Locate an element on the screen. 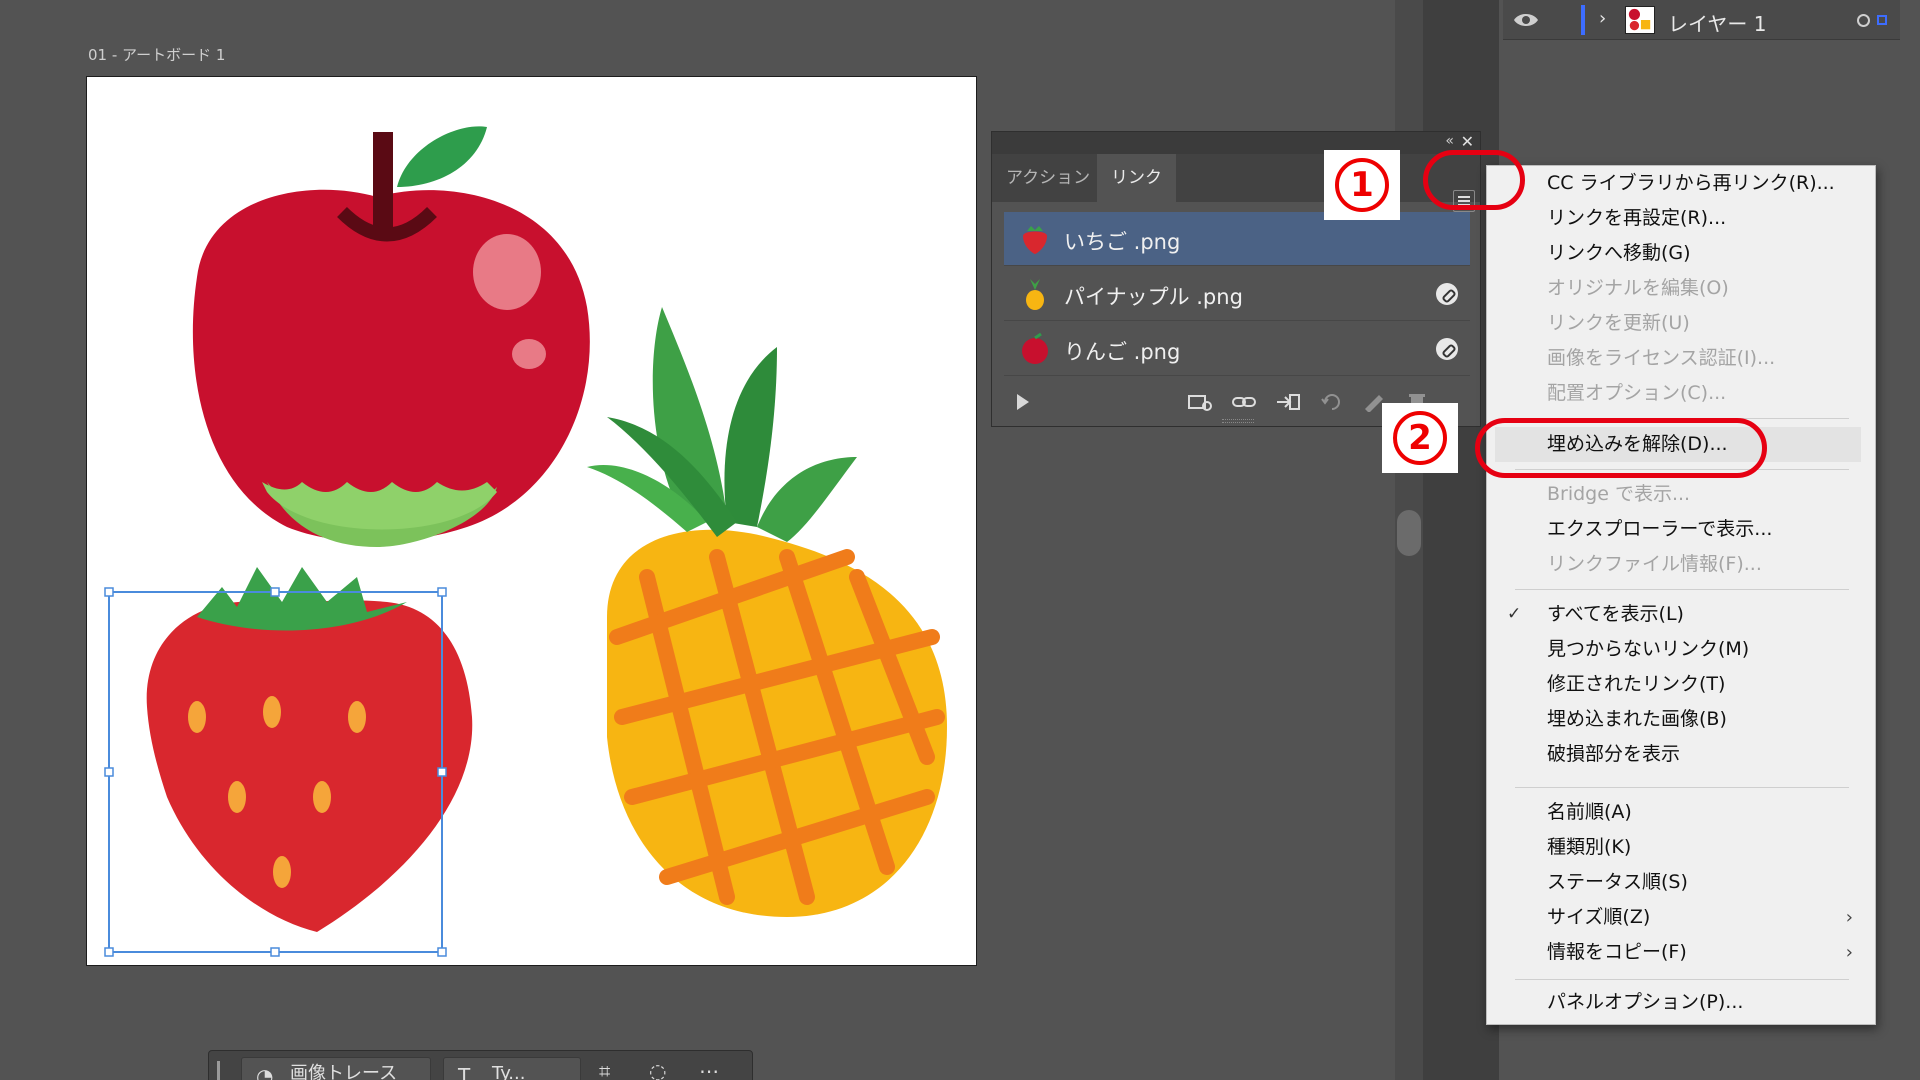 The height and width of the screenshot is (1080, 1920). menu-item-label: 名前順(A) is located at coordinates (1589, 812).